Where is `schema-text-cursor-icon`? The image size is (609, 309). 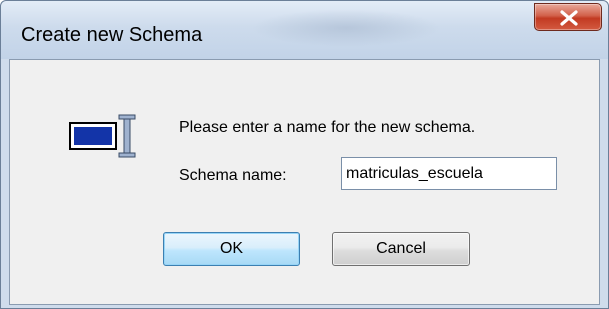 schema-text-cursor-icon is located at coordinates (102, 136).